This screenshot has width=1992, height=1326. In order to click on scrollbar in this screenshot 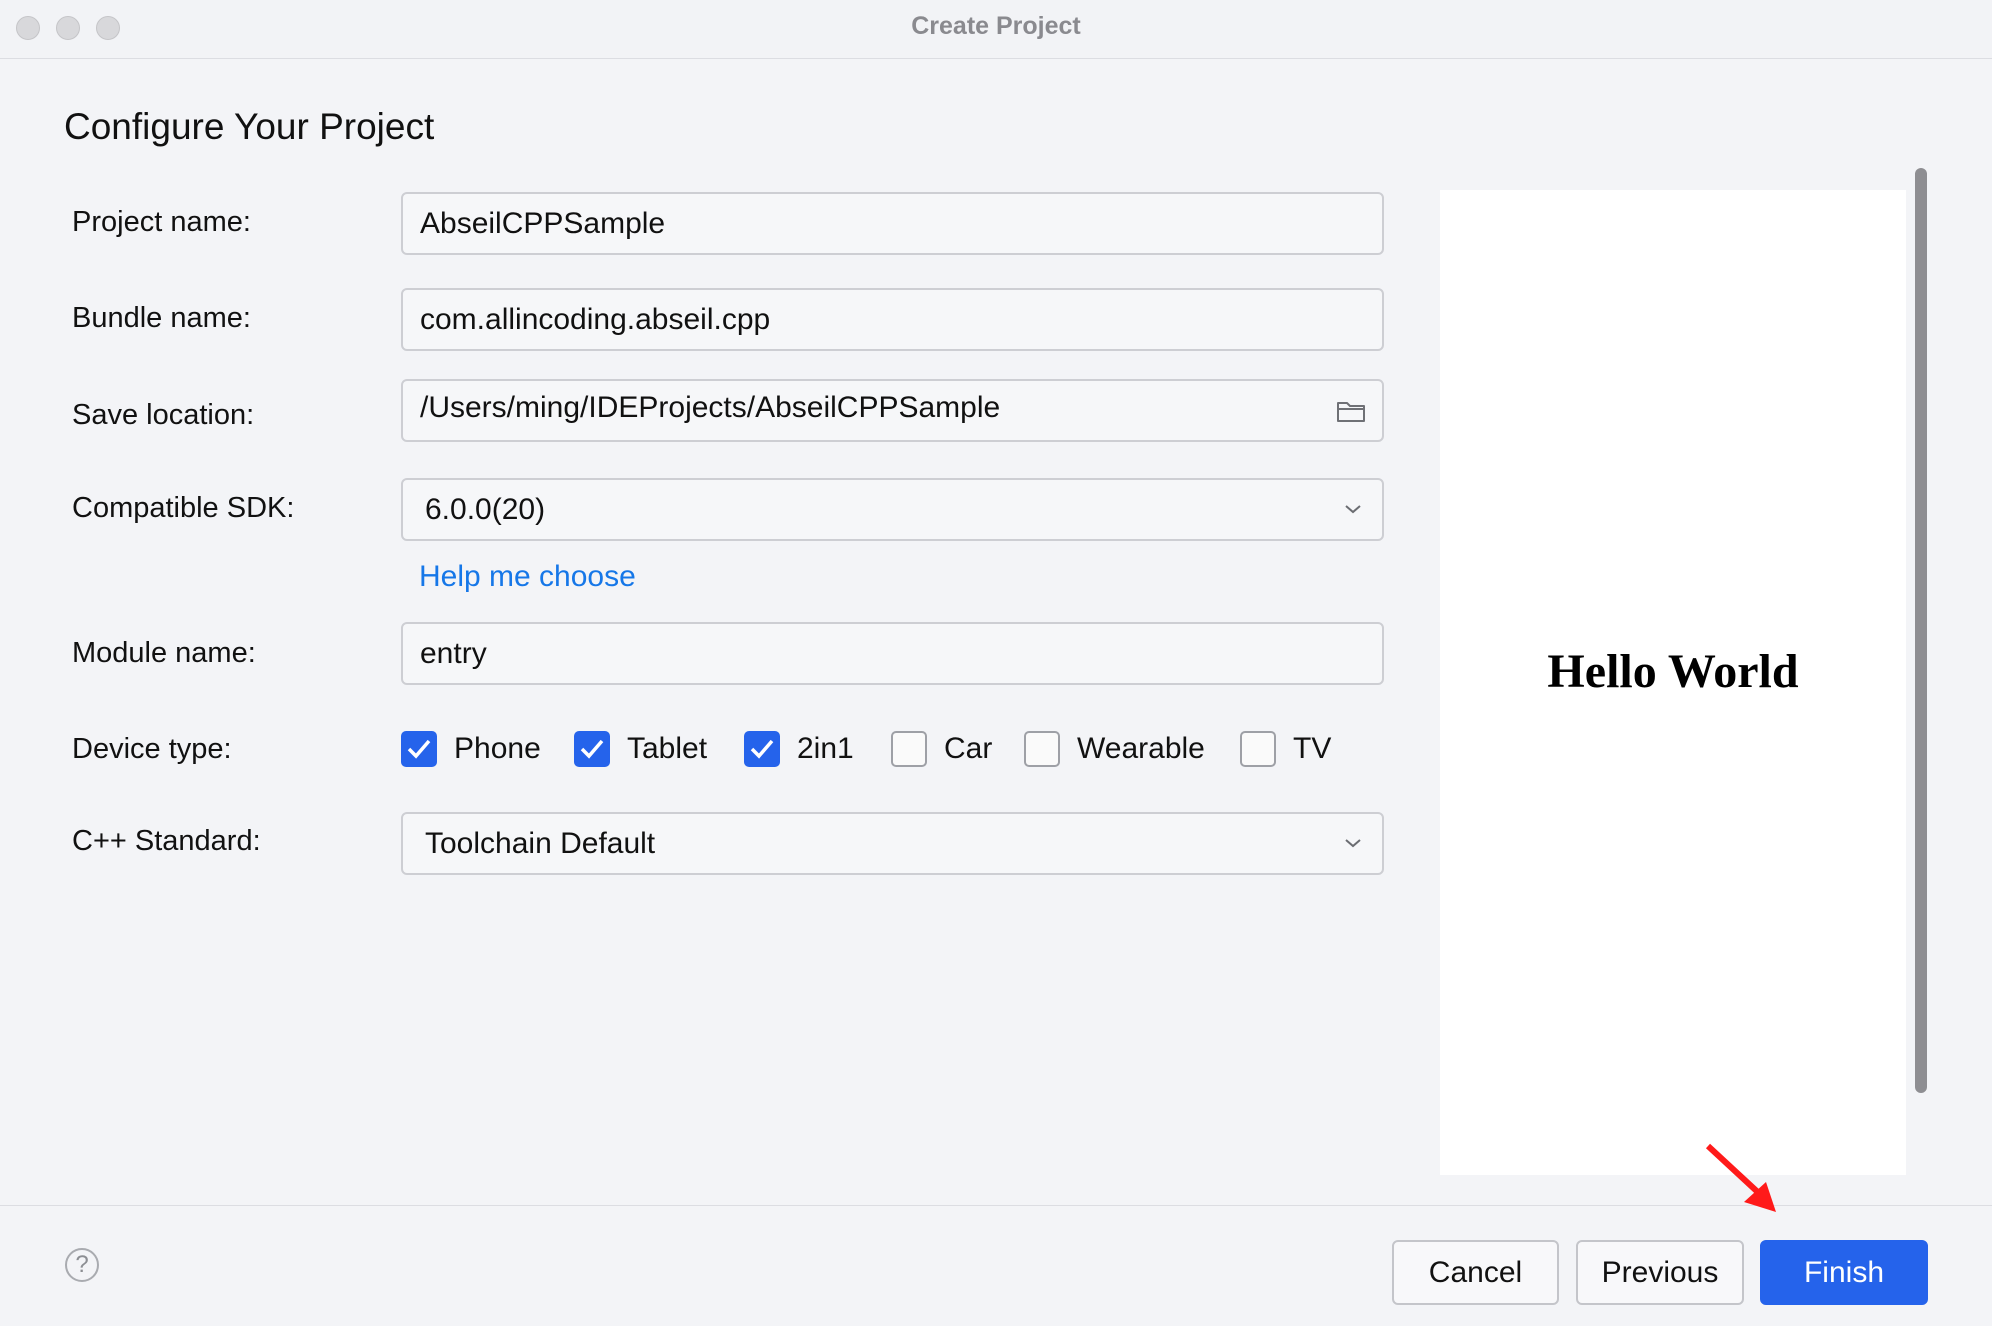, I will do `click(1921, 630)`.